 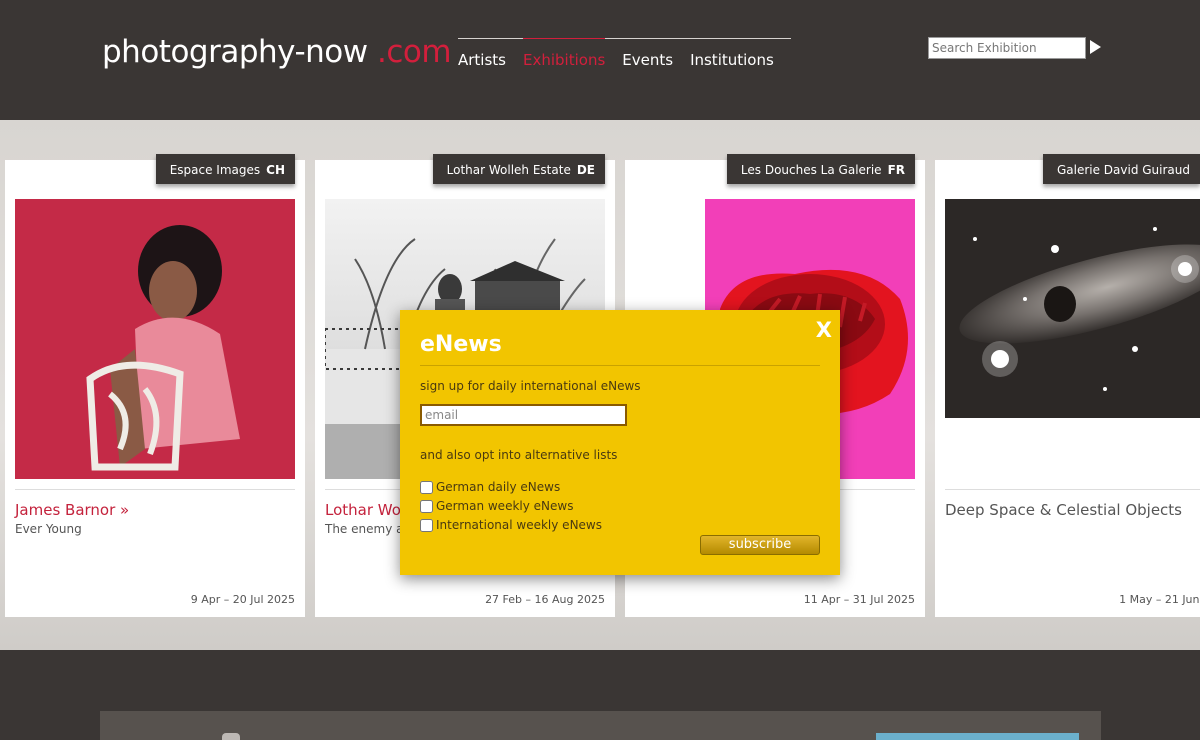 I want to click on nav-institutions: Institutions, so click(x=732, y=54).